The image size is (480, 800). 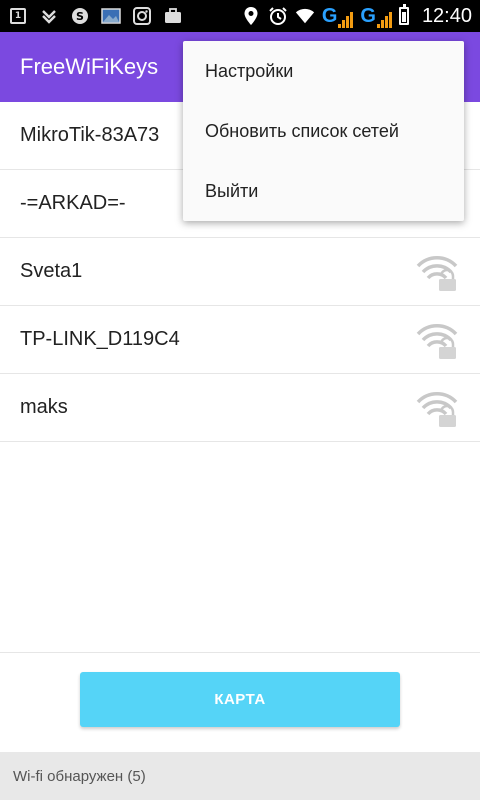 I want to click on menu-item-refresh-networks: Обновить список сетей, so click(x=323, y=131).